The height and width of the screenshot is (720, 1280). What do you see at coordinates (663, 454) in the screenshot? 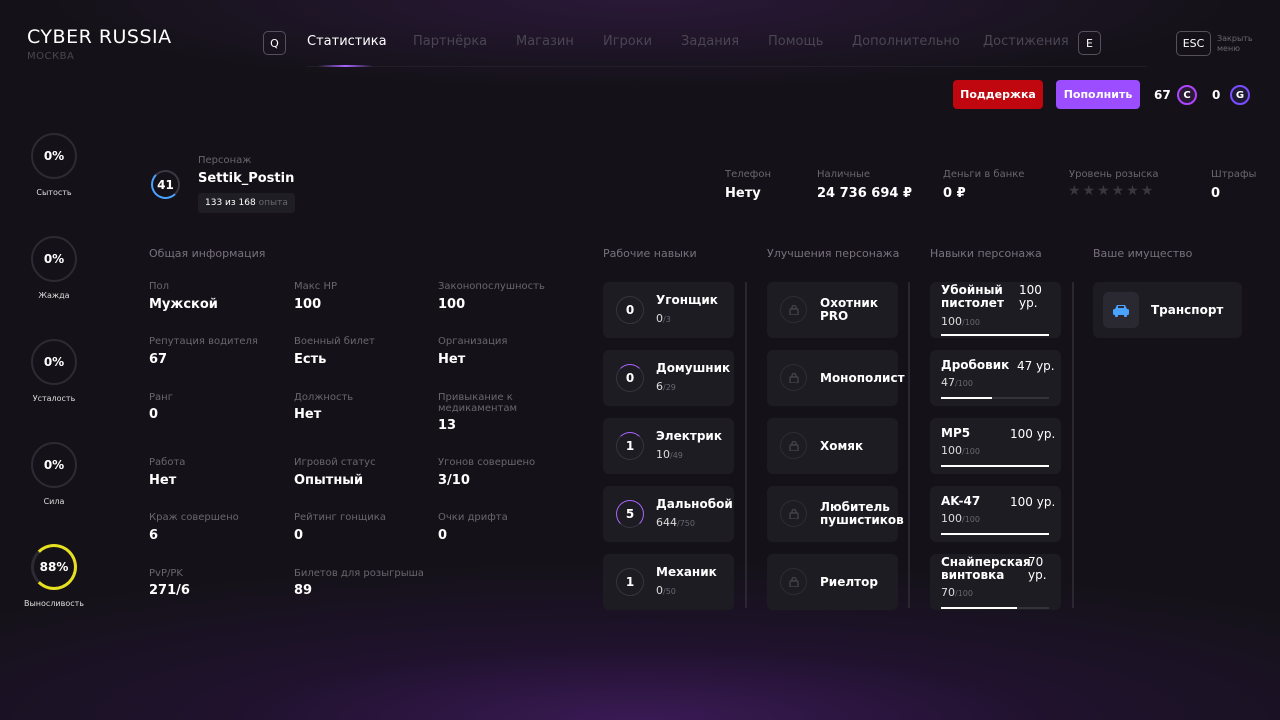
I see `progress-current: 10` at bounding box center [663, 454].